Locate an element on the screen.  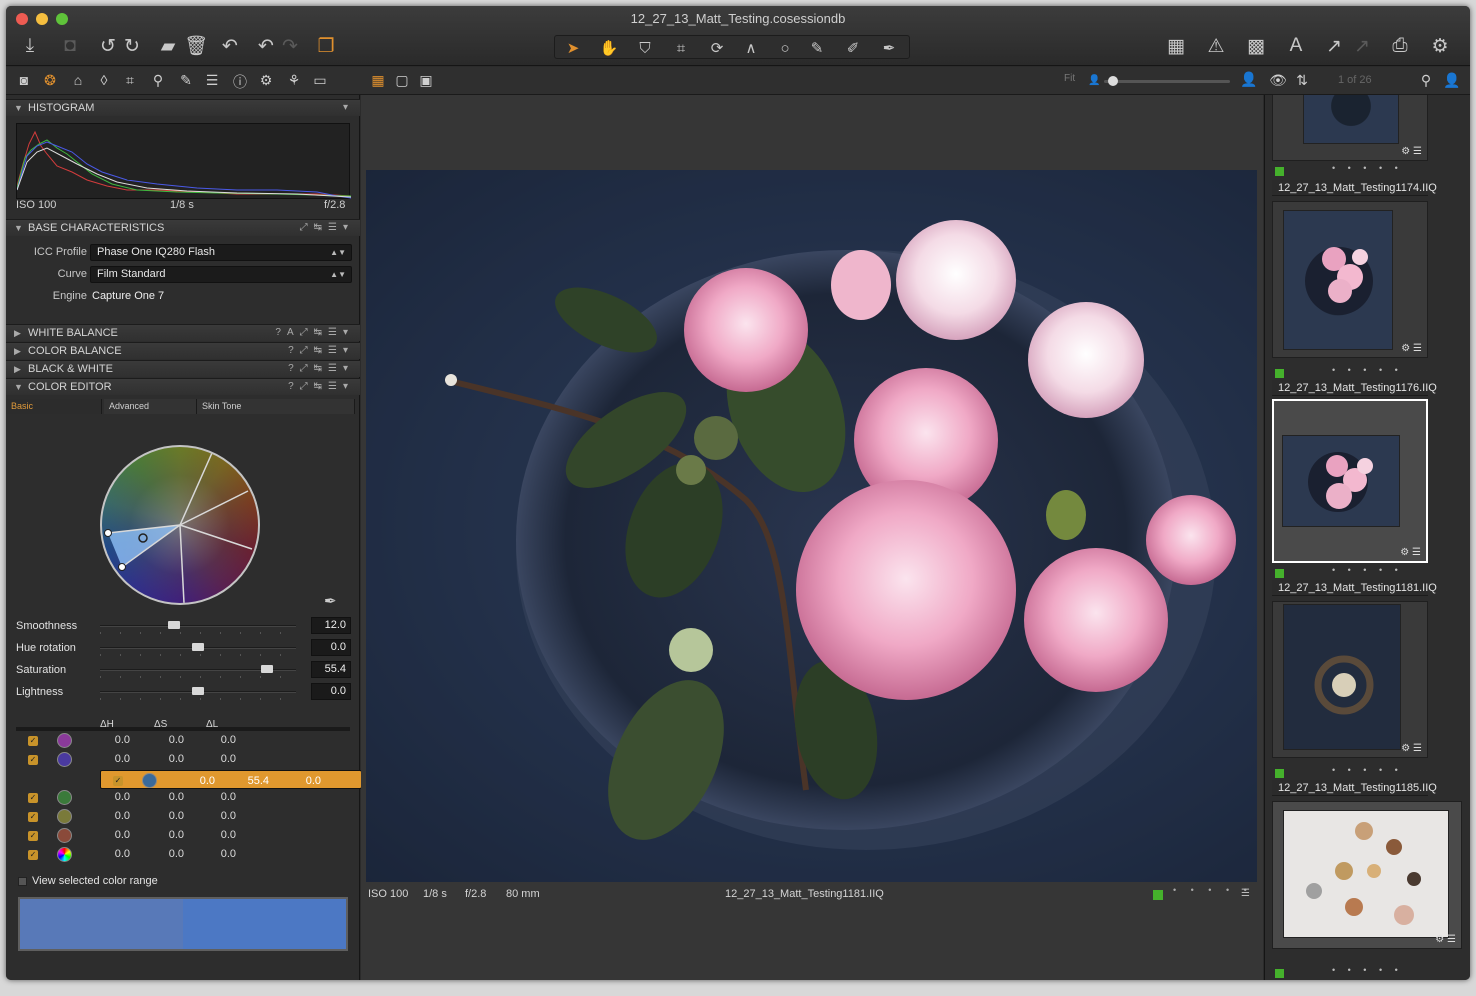
undo-small-icon: ↶ is located at coordinates (266, 46).